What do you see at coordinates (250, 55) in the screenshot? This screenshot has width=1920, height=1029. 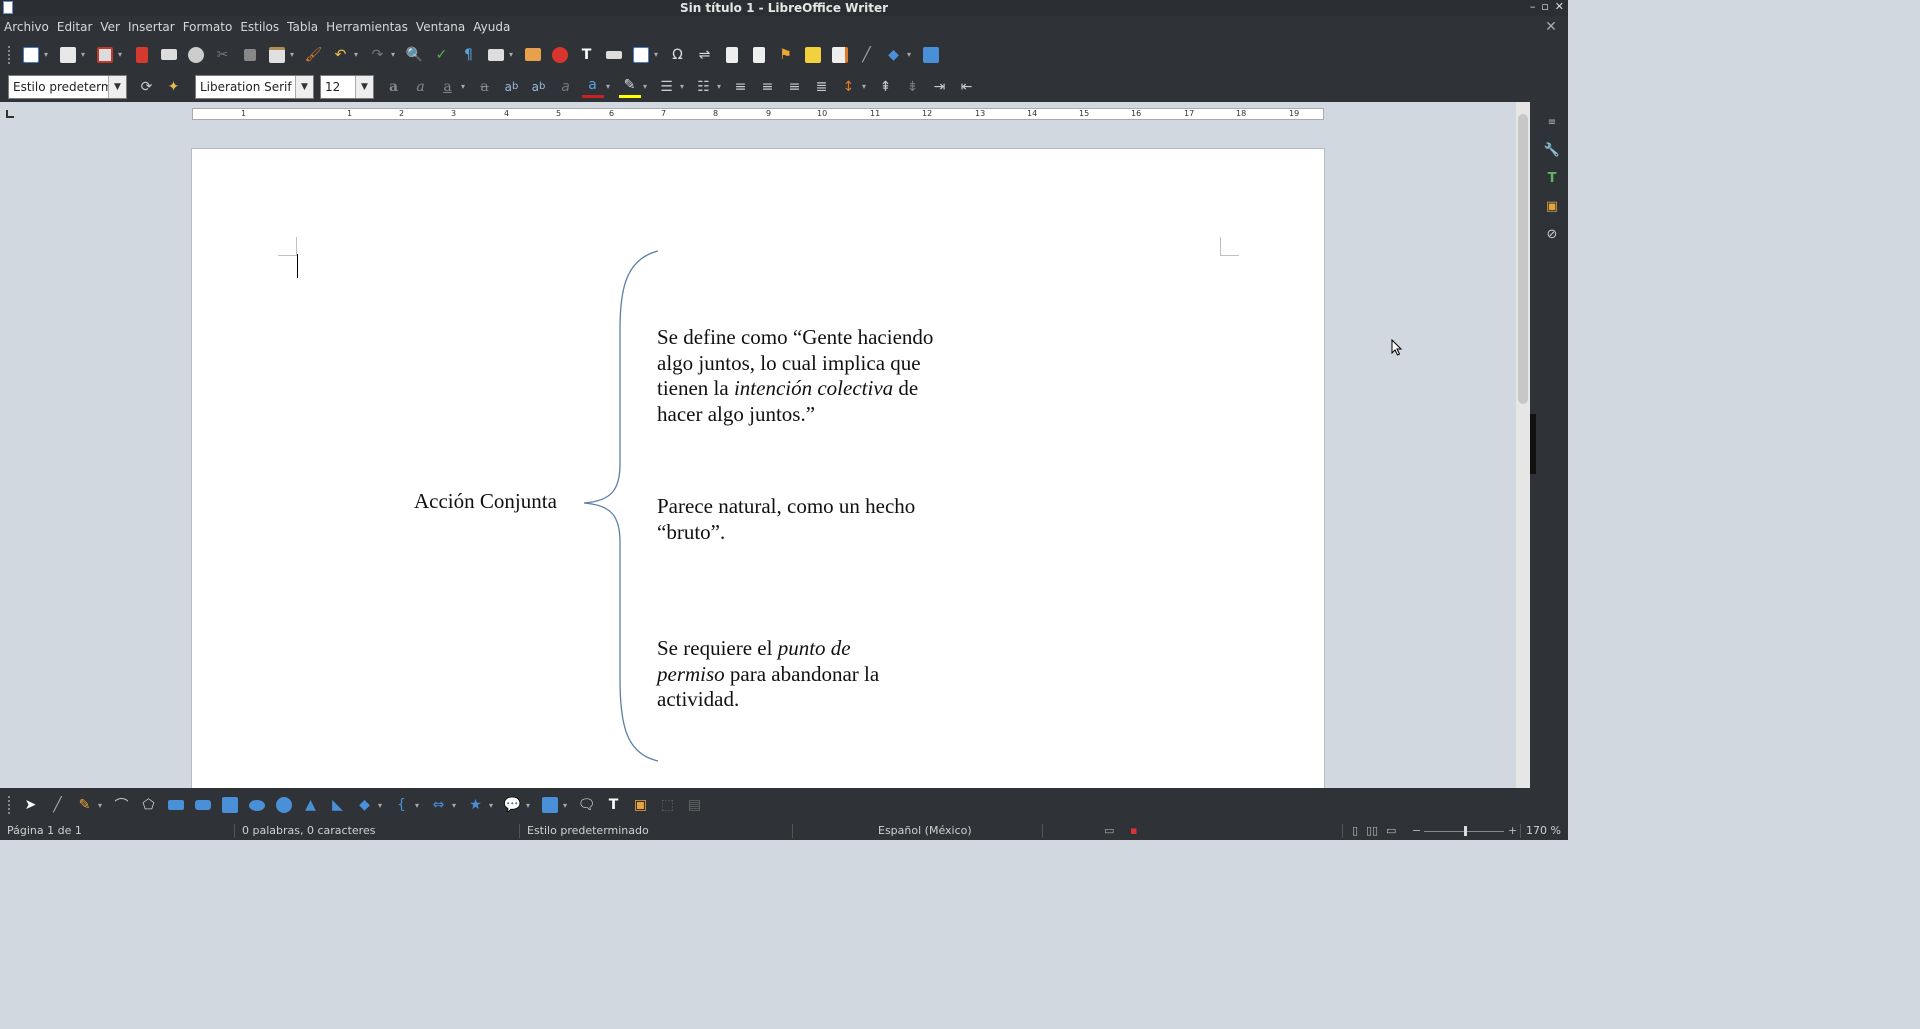 I see `copy-icon` at bounding box center [250, 55].